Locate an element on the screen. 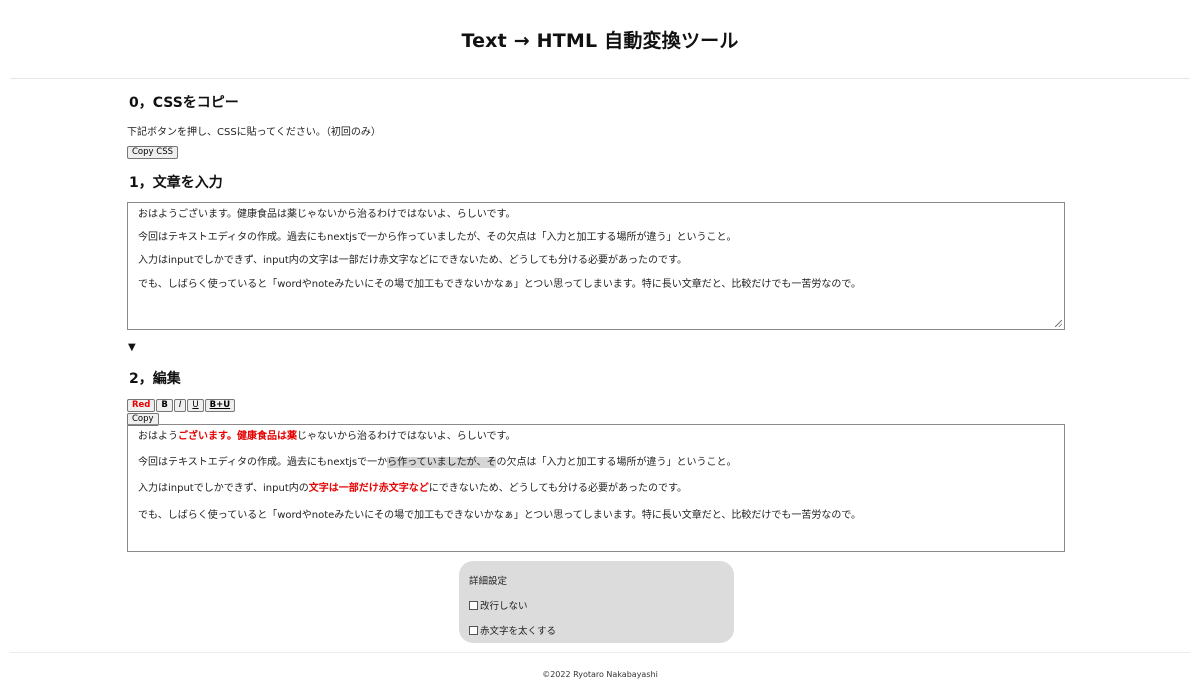 This screenshot has width=1200, height=695. edit-line-1: おはようございます。健康食品は薬じゃないから治るわけではないよ、らしいです。 is located at coordinates (596, 437).